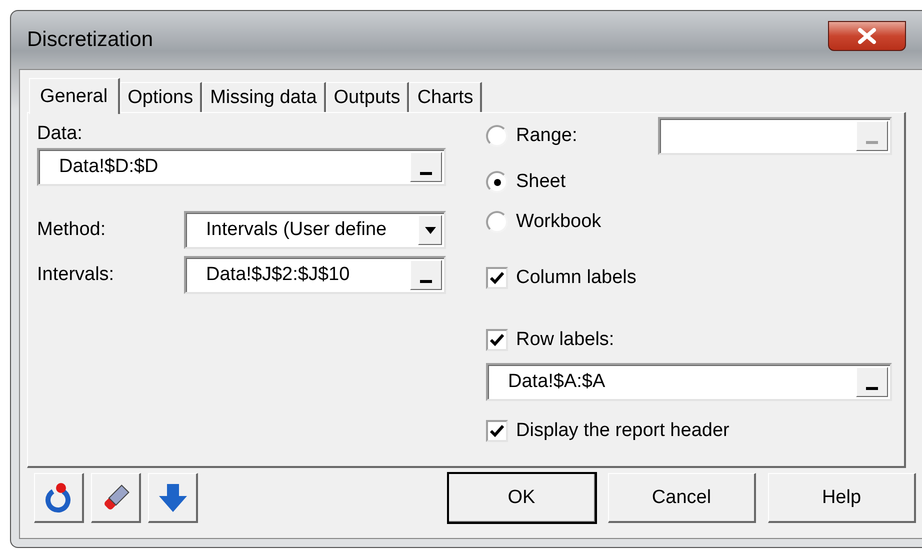  Describe the element at coordinates (689, 382) in the screenshot. I see `reference-field: Data!$A:$A` at that location.